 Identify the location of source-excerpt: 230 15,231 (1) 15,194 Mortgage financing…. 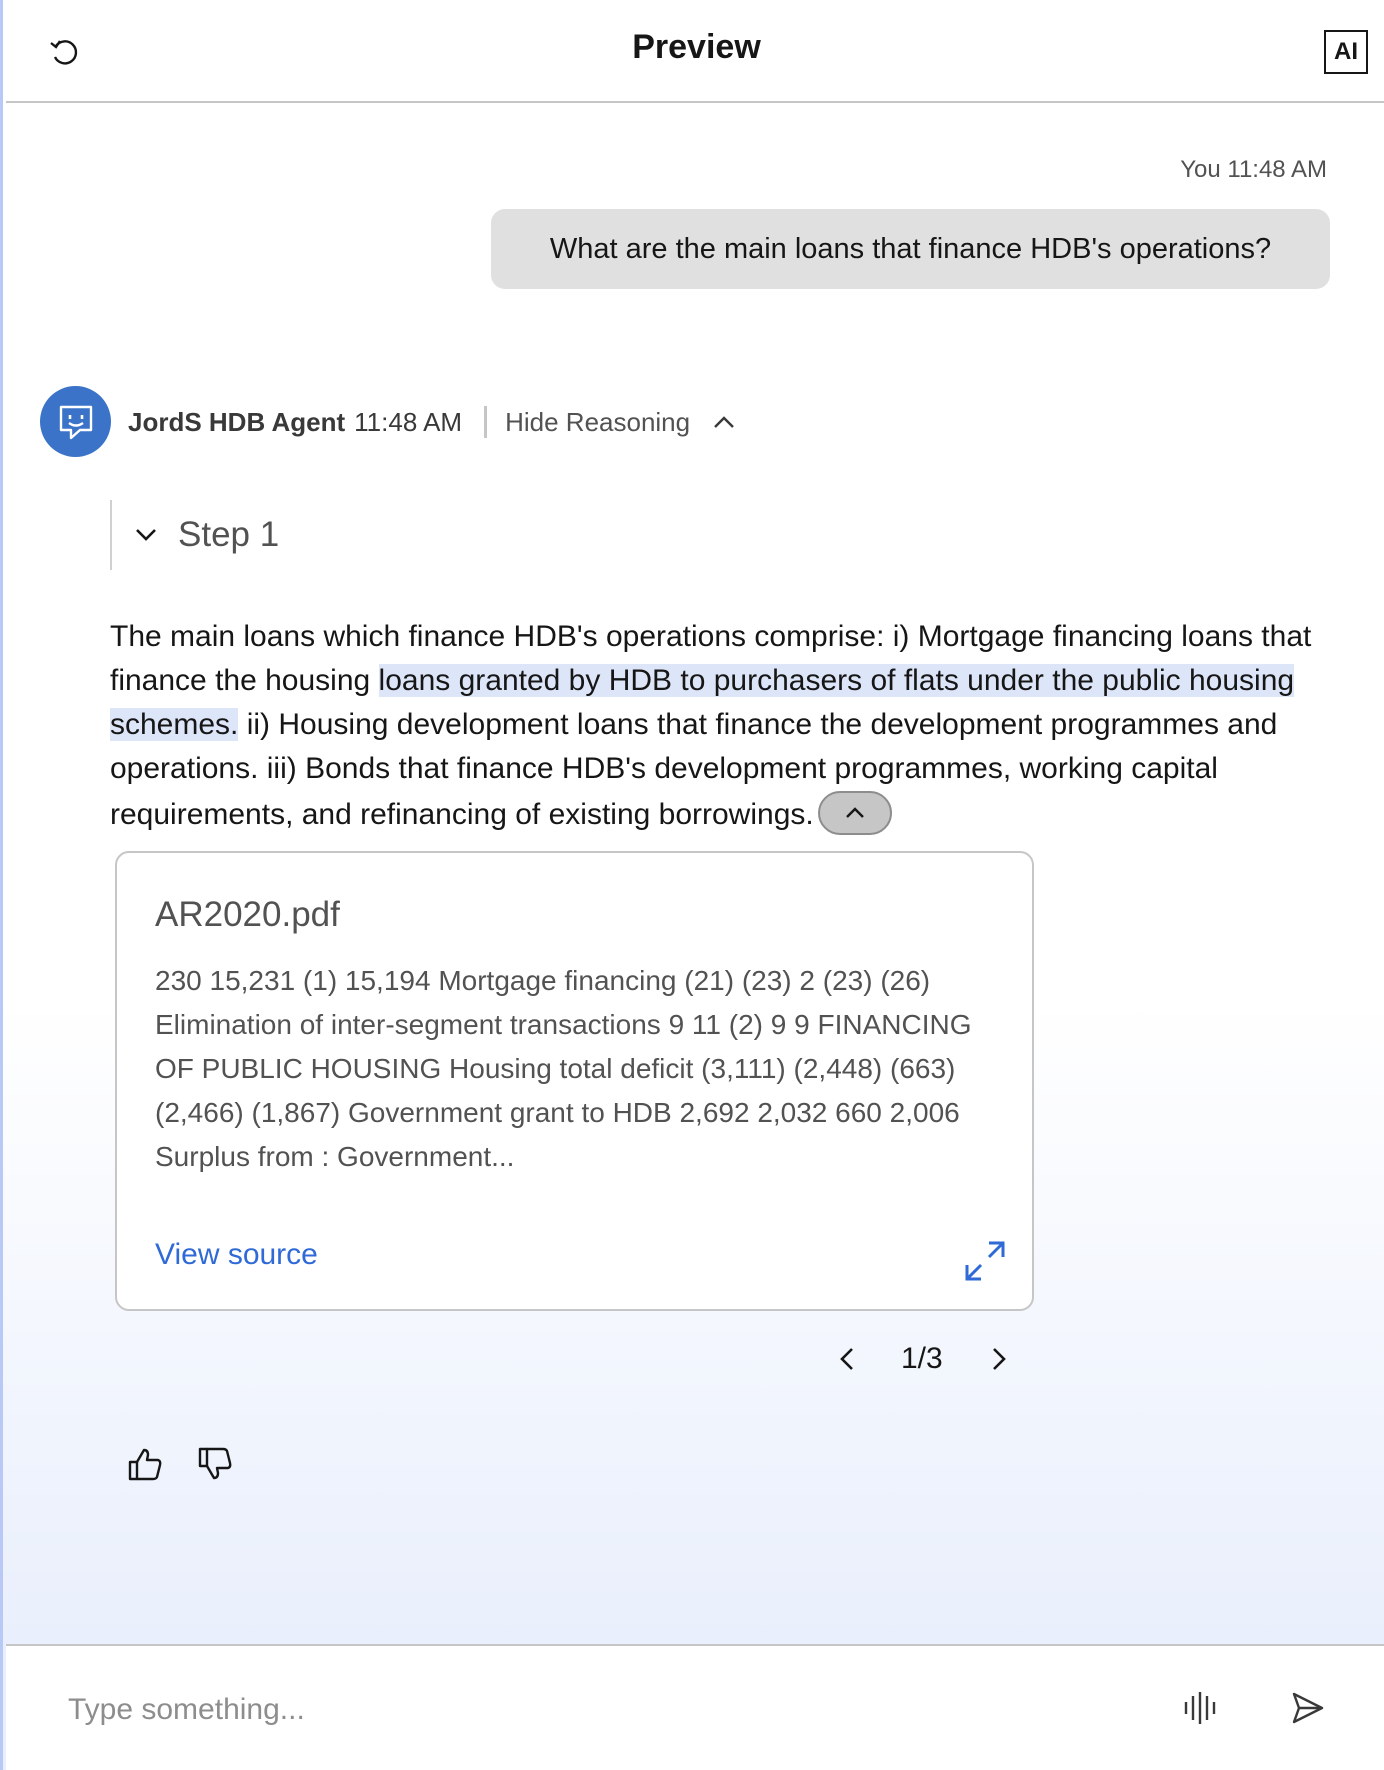
(563, 1068).